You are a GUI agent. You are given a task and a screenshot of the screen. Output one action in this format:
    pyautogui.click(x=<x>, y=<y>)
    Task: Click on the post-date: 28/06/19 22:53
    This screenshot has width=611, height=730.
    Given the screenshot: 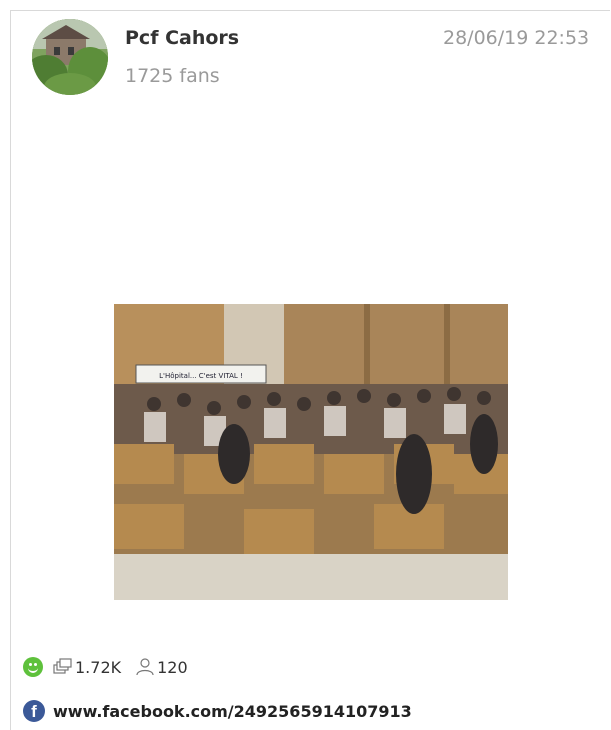 What is the action you would take?
    pyautogui.click(x=516, y=38)
    